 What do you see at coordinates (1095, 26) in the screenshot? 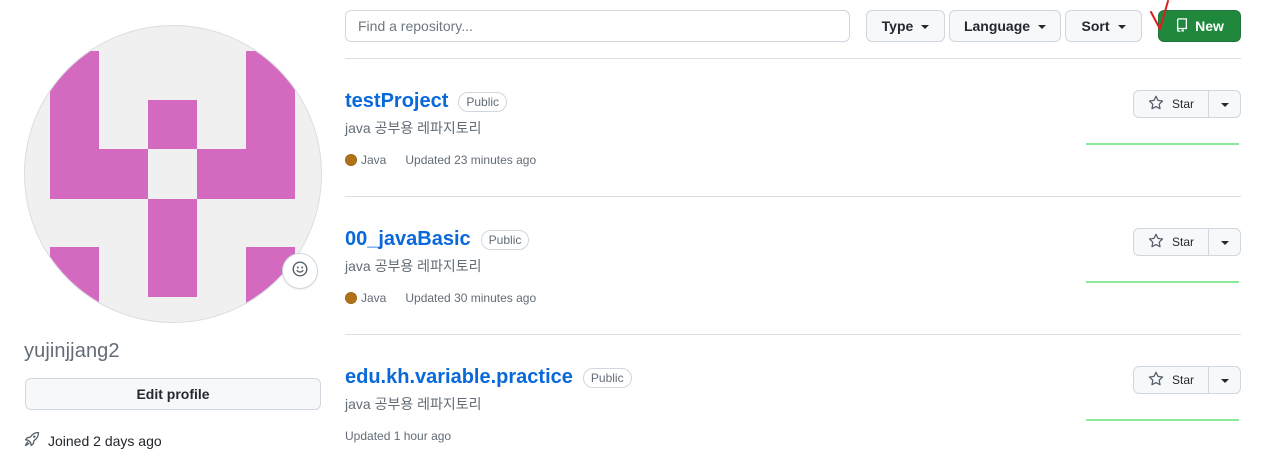
I see `sort-filter-label: Sort` at bounding box center [1095, 26].